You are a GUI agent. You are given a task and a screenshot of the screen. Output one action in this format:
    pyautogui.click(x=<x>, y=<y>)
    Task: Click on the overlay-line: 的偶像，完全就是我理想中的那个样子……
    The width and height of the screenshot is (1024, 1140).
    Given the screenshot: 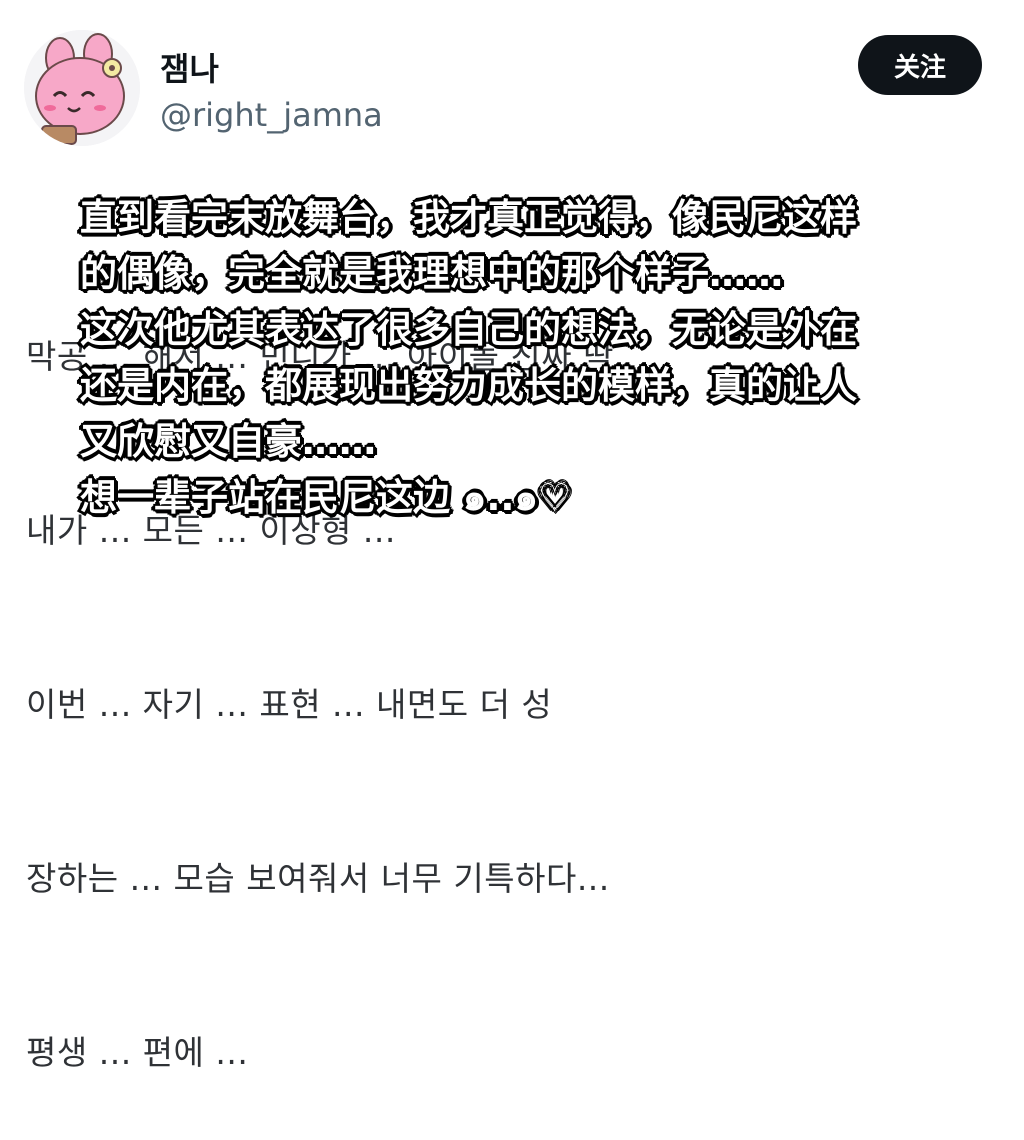 What is the action you would take?
    pyautogui.click(x=431, y=273)
    